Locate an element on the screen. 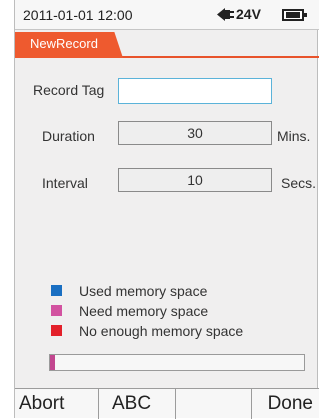 The height and width of the screenshot is (419, 326). status-datetime: 2011-01-01 12:00 is located at coordinates (78, 15).